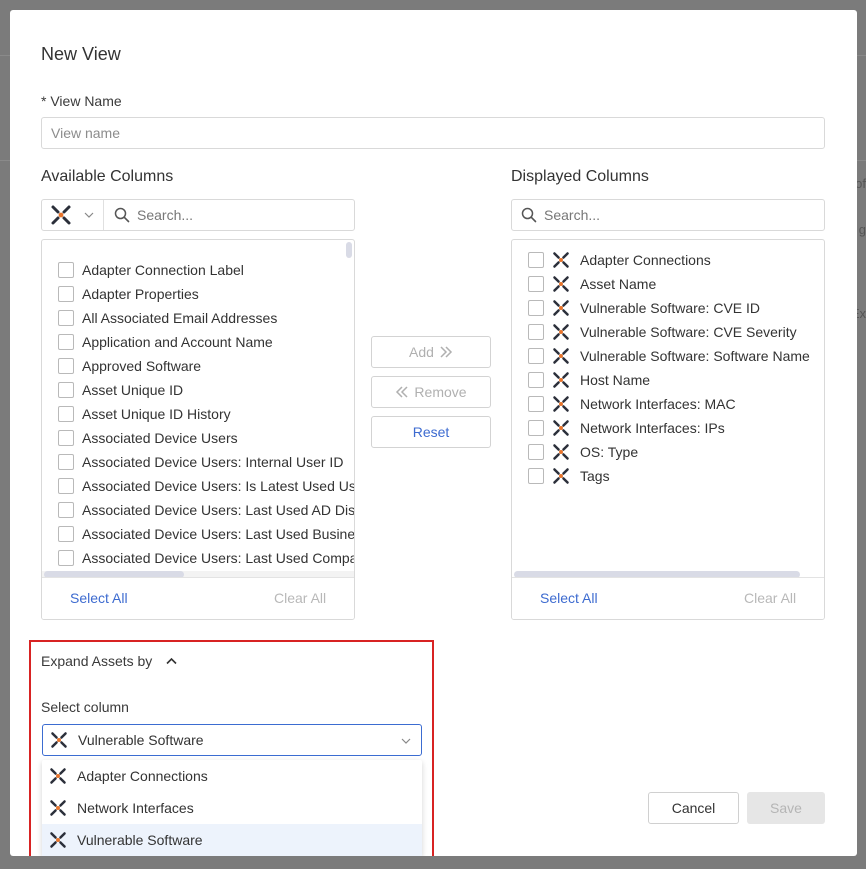 The image size is (866, 869). Describe the element at coordinates (128, 294) in the screenshot. I see `list-item: Adapter Properties` at that location.